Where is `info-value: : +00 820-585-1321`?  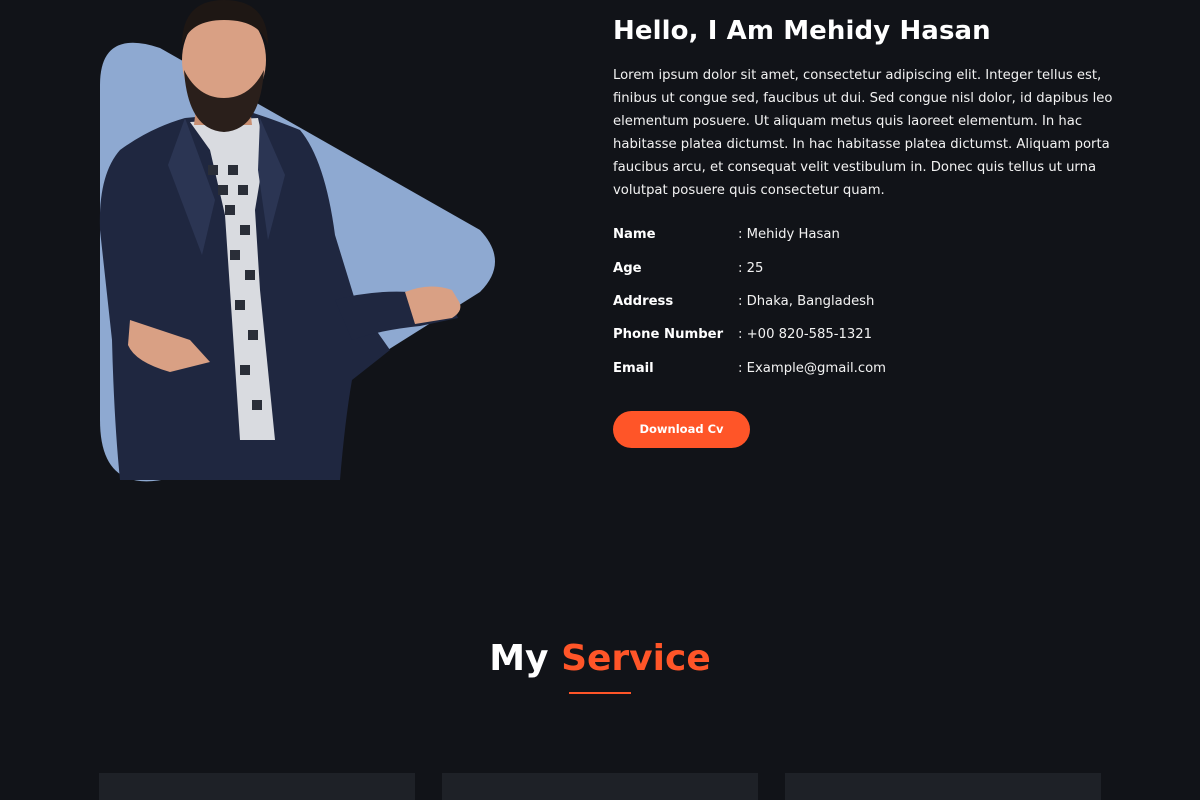 info-value: : +00 820-585-1321 is located at coordinates (805, 335).